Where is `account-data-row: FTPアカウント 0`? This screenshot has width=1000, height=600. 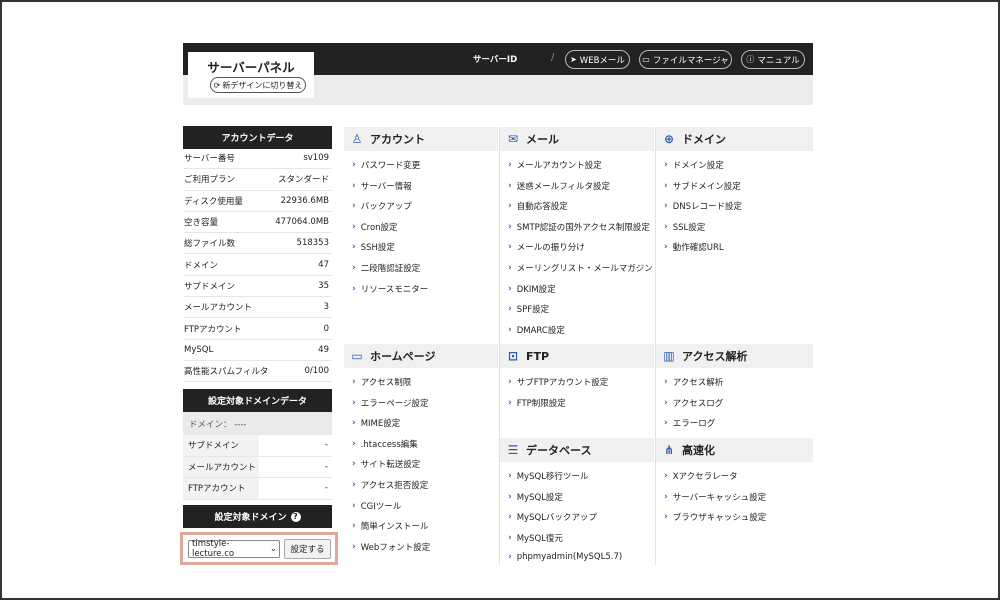 account-data-row: FTPアカウント 0 is located at coordinates (257, 329).